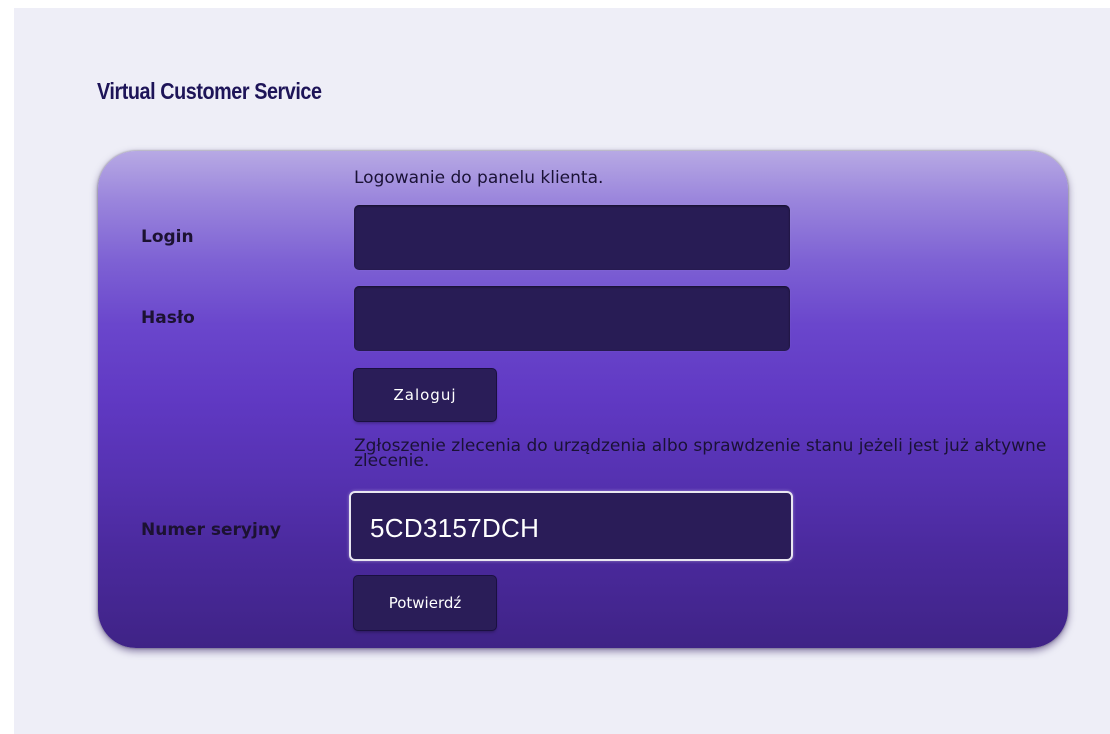  I want to click on serial-number-value: 5CD3157DCH, so click(455, 528).